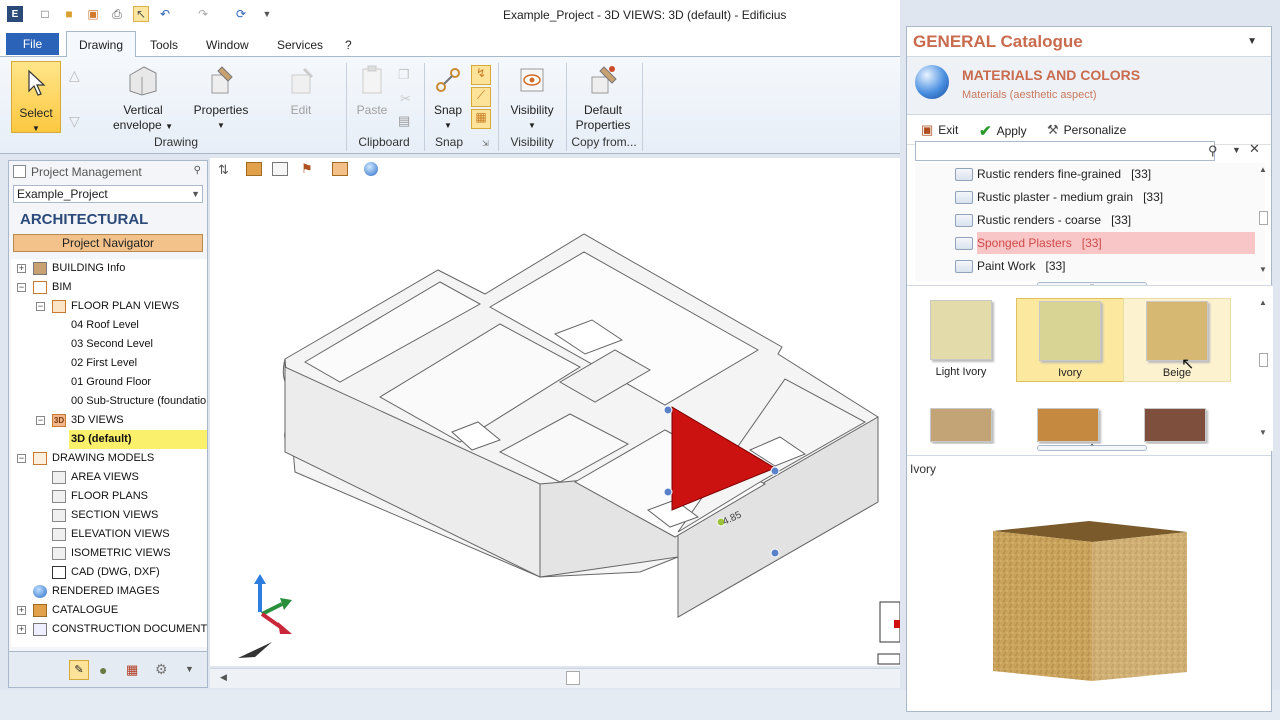 The width and height of the screenshot is (1280, 720). Describe the element at coordinates (143, 98) in the screenshot. I see `vertical-envelope-button: Vertical envelope ▼` at that location.